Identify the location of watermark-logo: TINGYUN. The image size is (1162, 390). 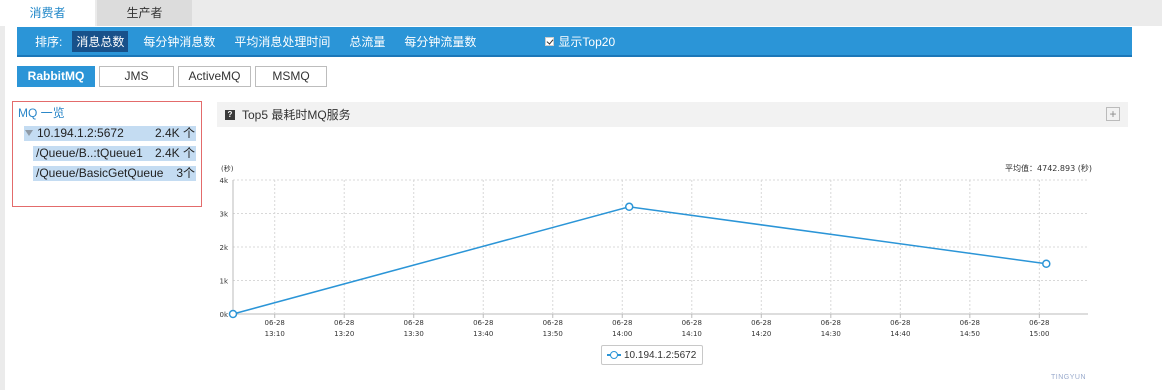
(1068, 377).